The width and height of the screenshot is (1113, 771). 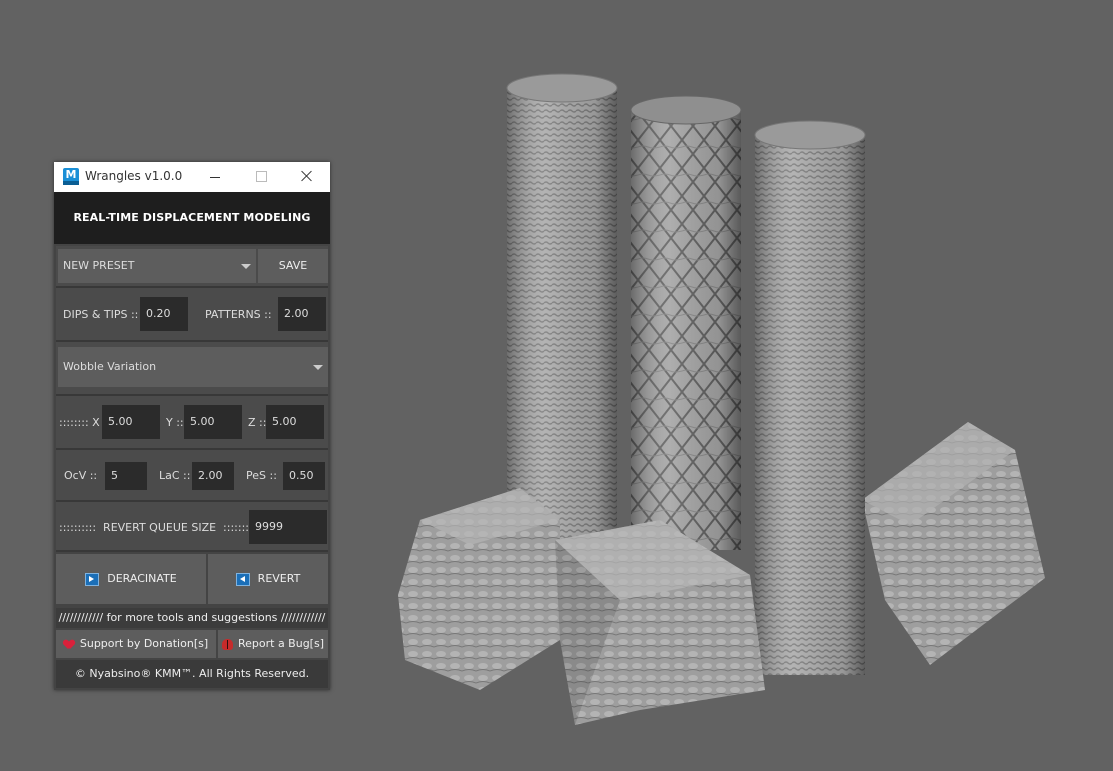 I want to click on deracinate-button: DERACINATE, so click(x=131, y=579).